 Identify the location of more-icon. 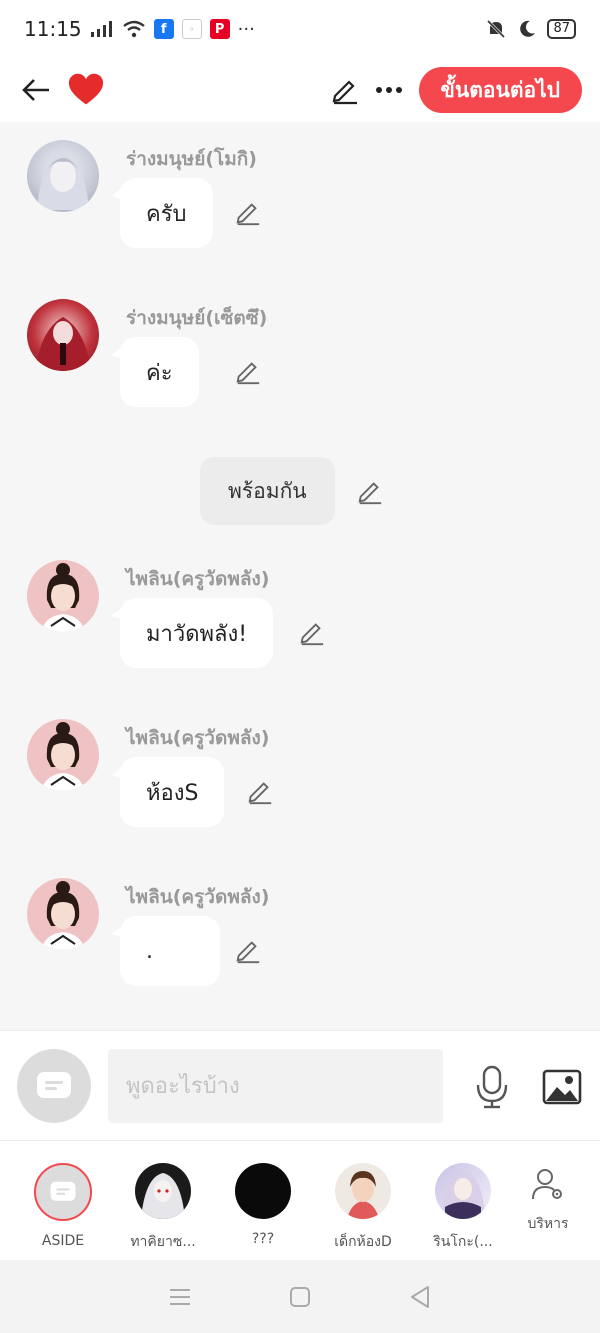
(388, 90).